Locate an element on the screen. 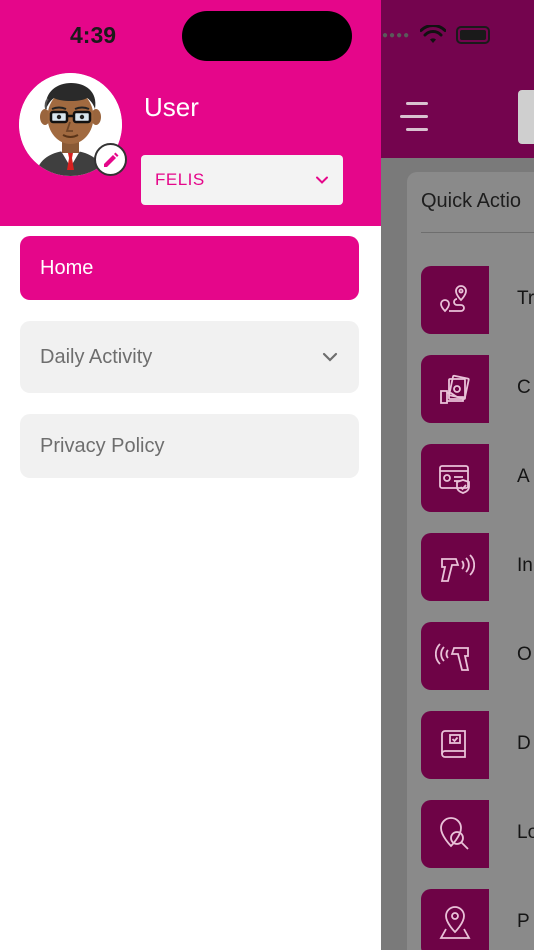  scanner-out-icon is located at coordinates (455, 656).